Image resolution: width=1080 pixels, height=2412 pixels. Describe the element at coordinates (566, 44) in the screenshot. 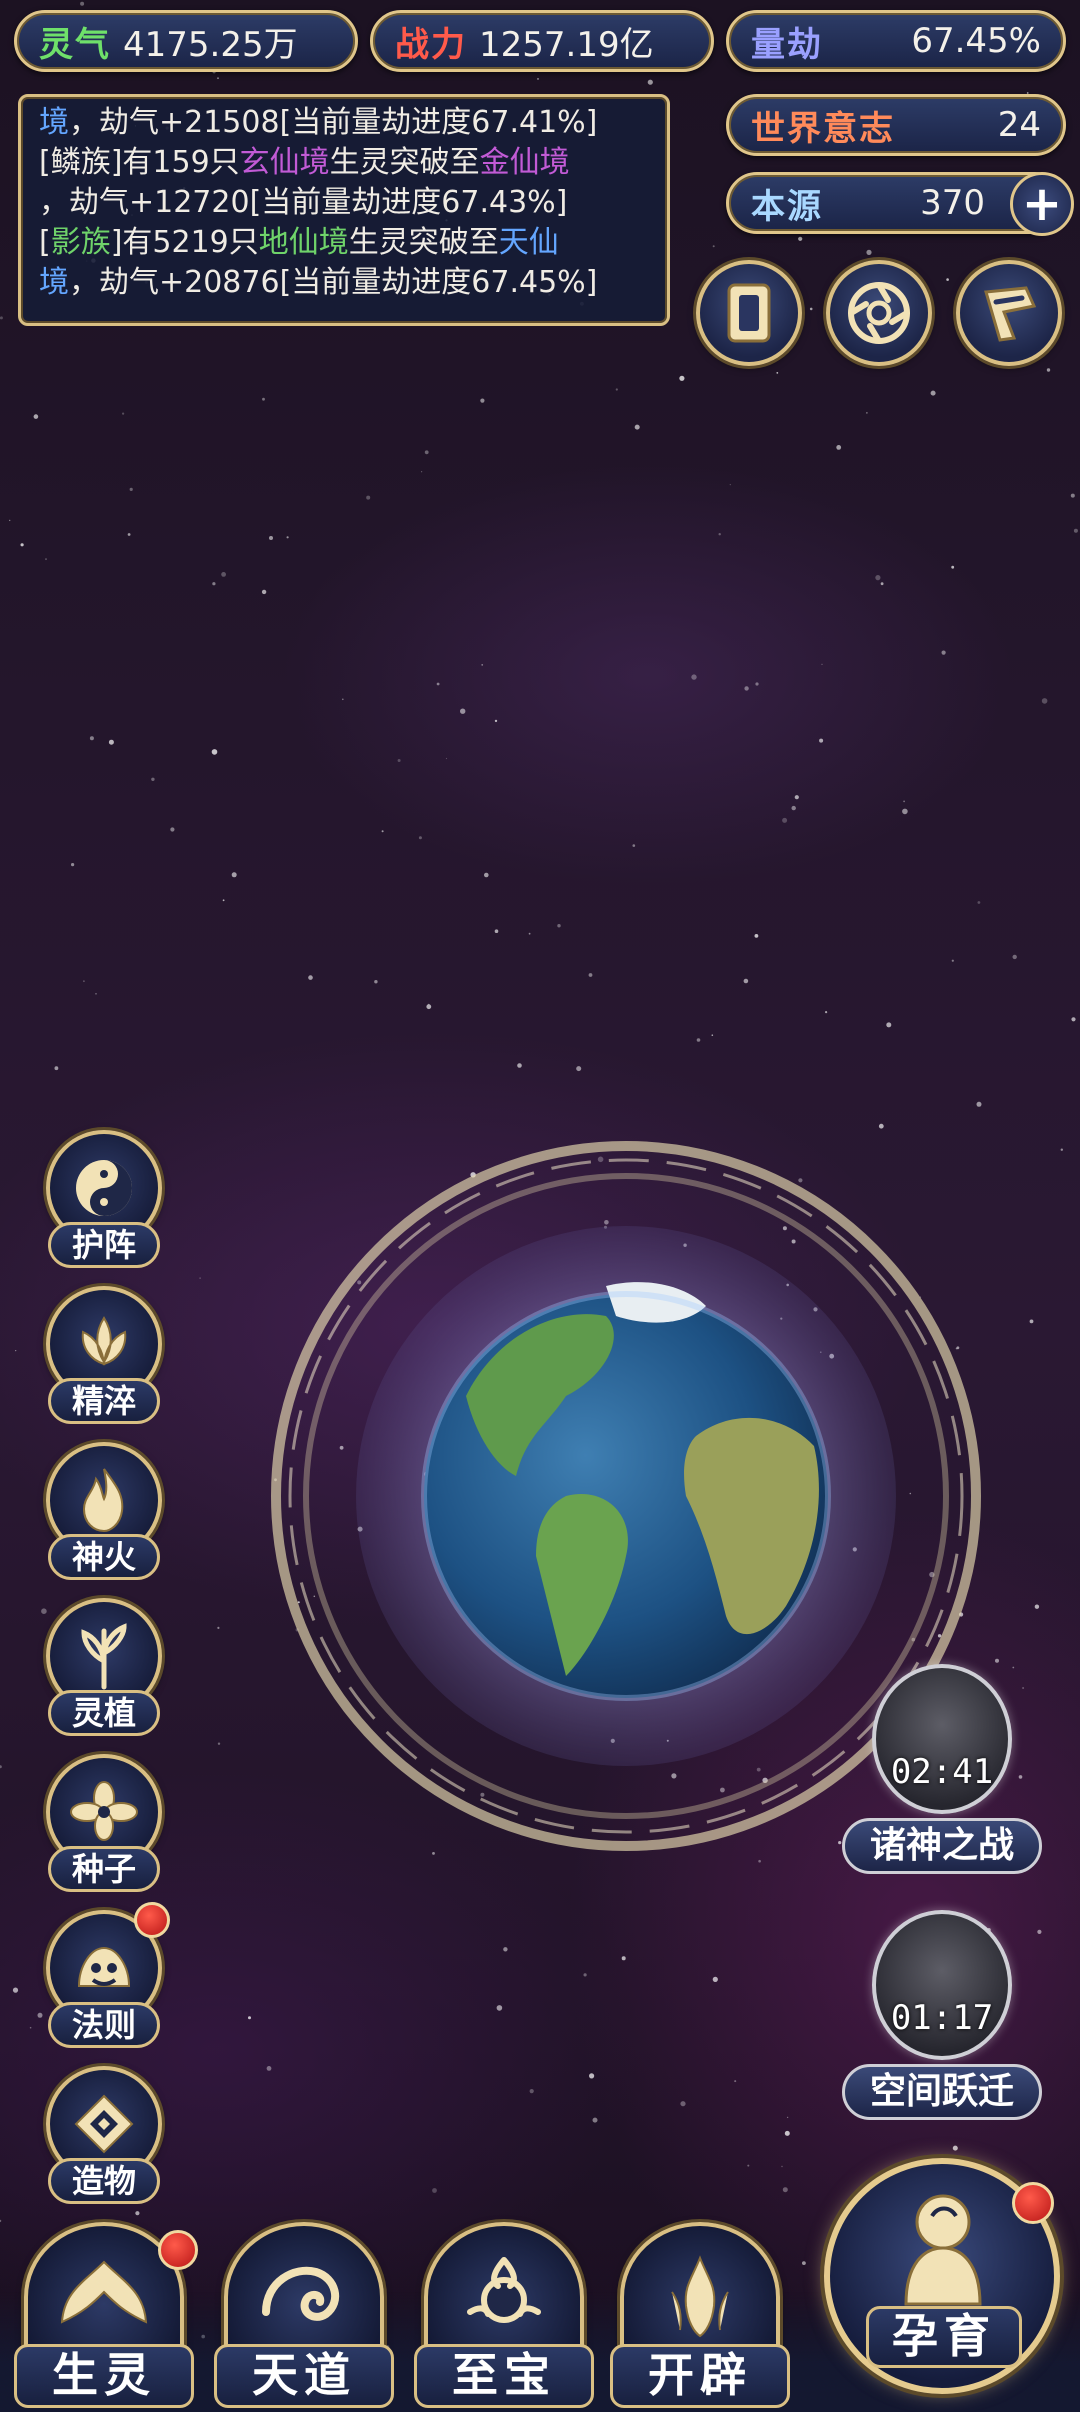

I see `zhanli-value: 1257.19亿` at that location.